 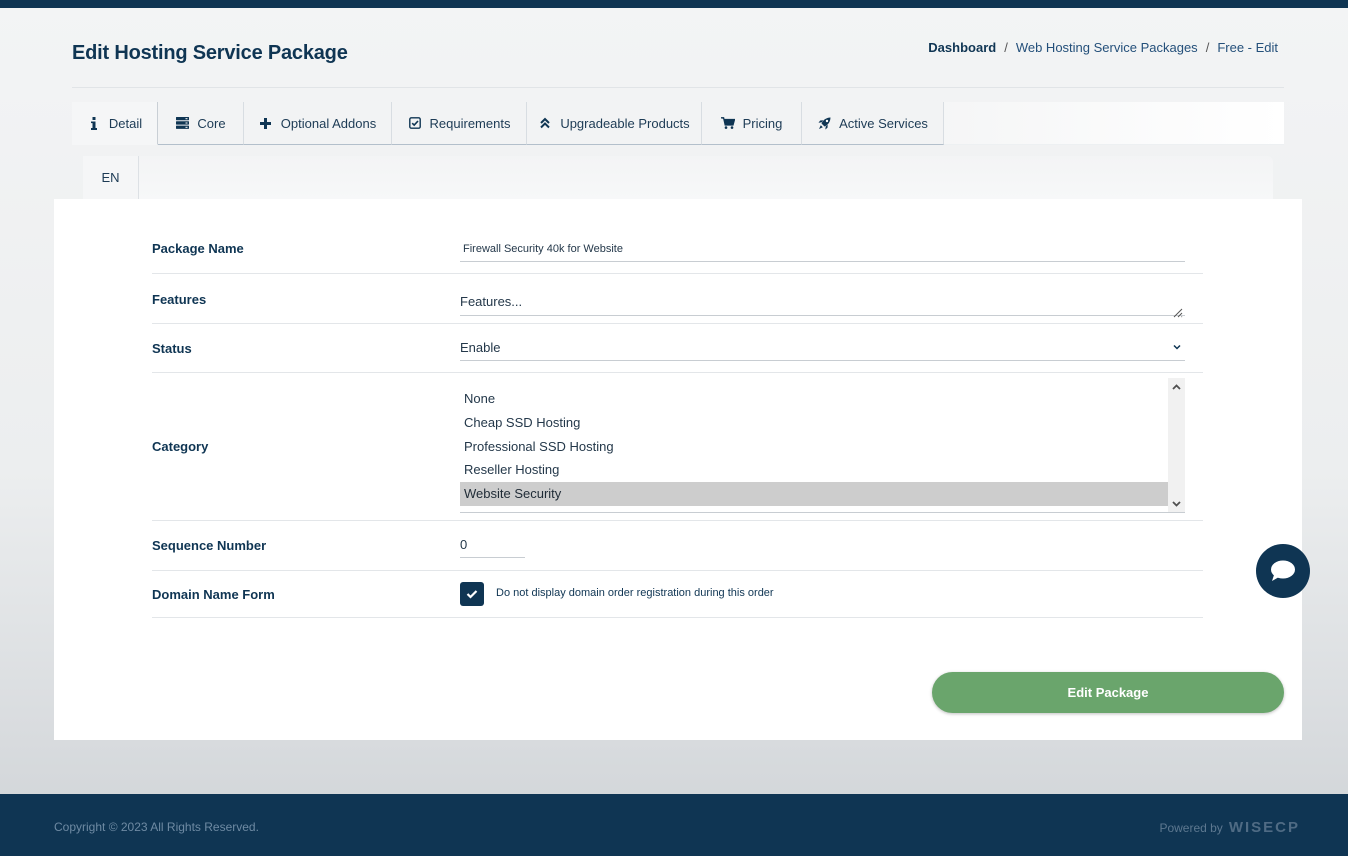 What do you see at coordinates (111, 177) in the screenshot?
I see `language-tab-en: EN` at bounding box center [111, 177].